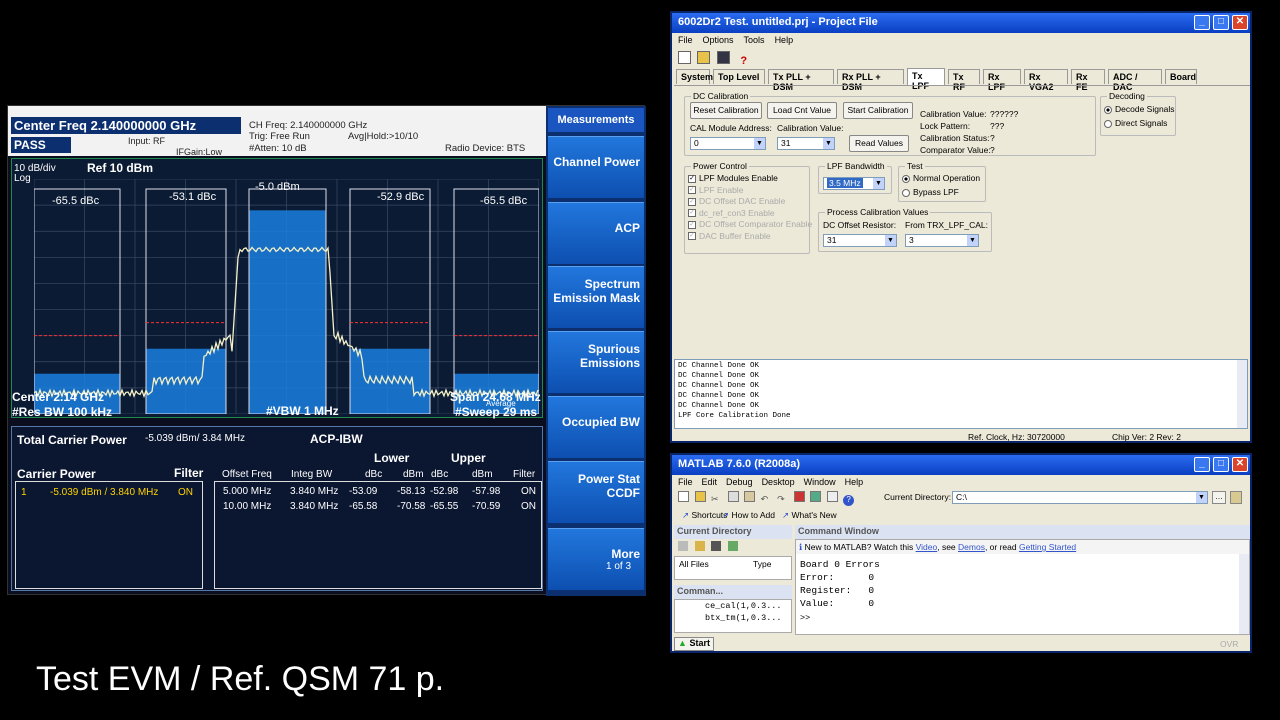 The image size is (1280, 720). What do you see at coordinates (1139, 109) in the screenshot?
I see `decode-signals-radio: Decode Signals` at bounding box center [1139, 109].